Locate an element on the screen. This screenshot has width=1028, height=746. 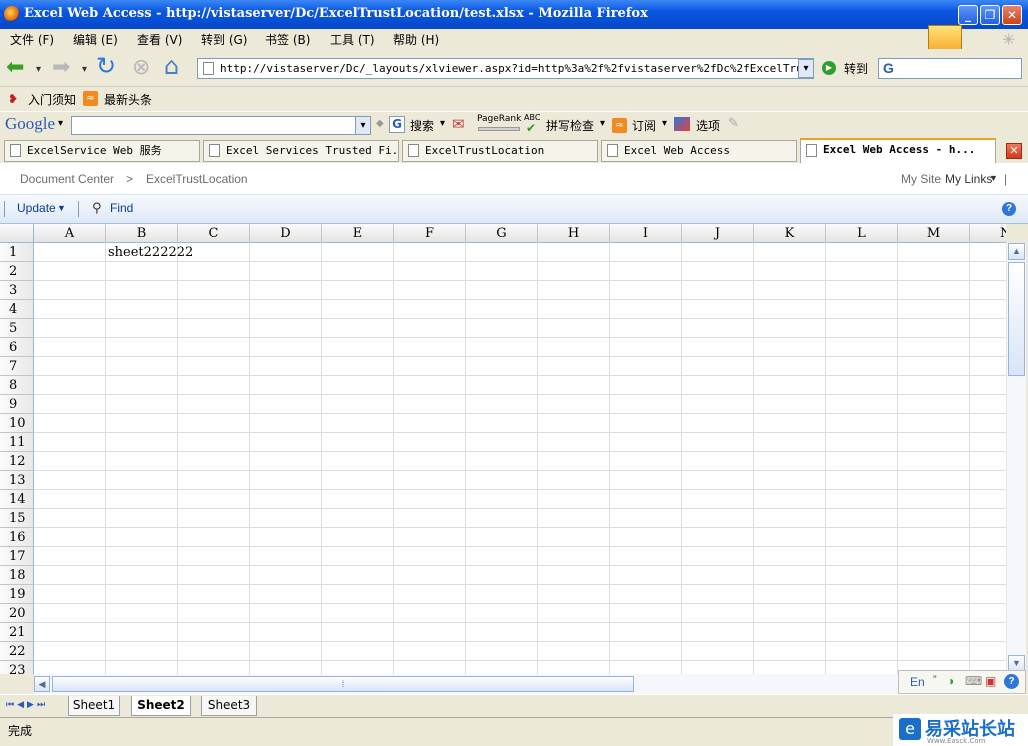
subscribe-dropdown-icon: ▾ is located at coordinates (664, 123).